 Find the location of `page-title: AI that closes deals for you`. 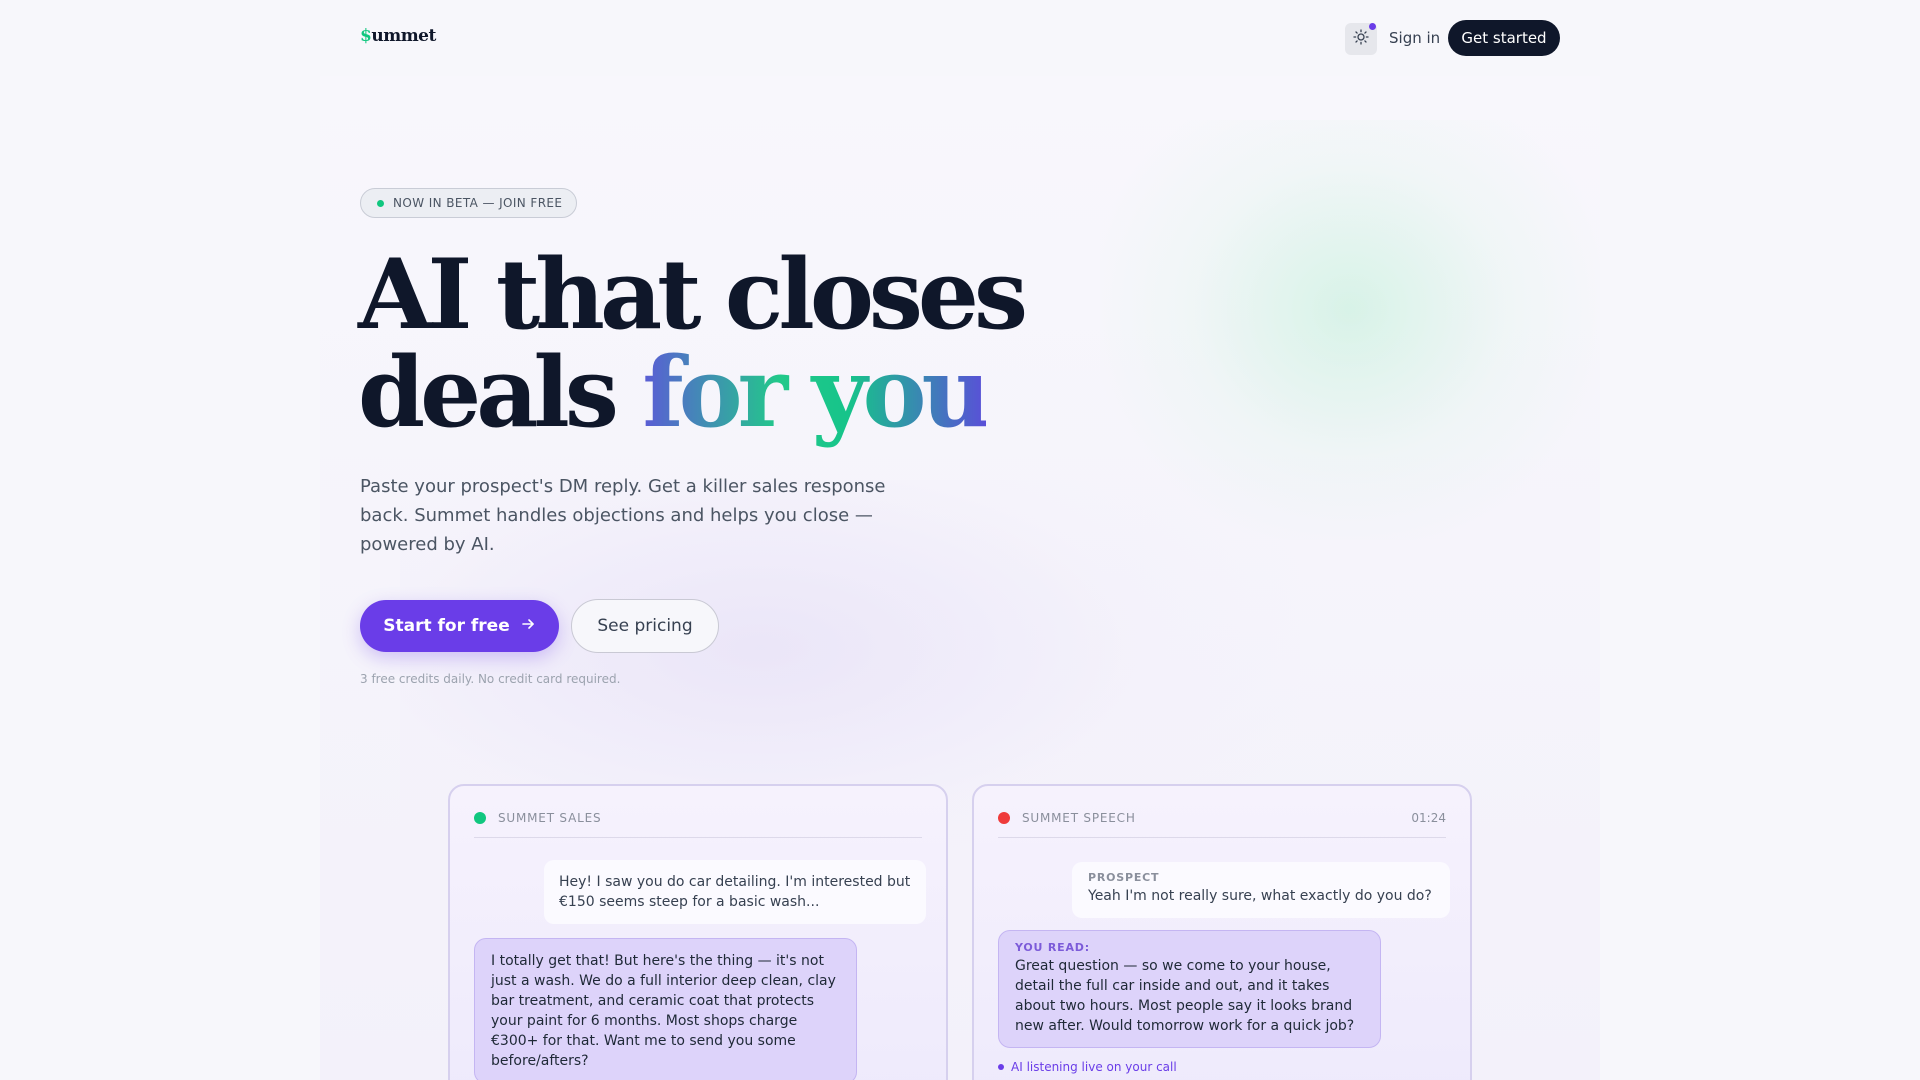

page-title: AI that closes deals for you is located at coordinates (693, 340).